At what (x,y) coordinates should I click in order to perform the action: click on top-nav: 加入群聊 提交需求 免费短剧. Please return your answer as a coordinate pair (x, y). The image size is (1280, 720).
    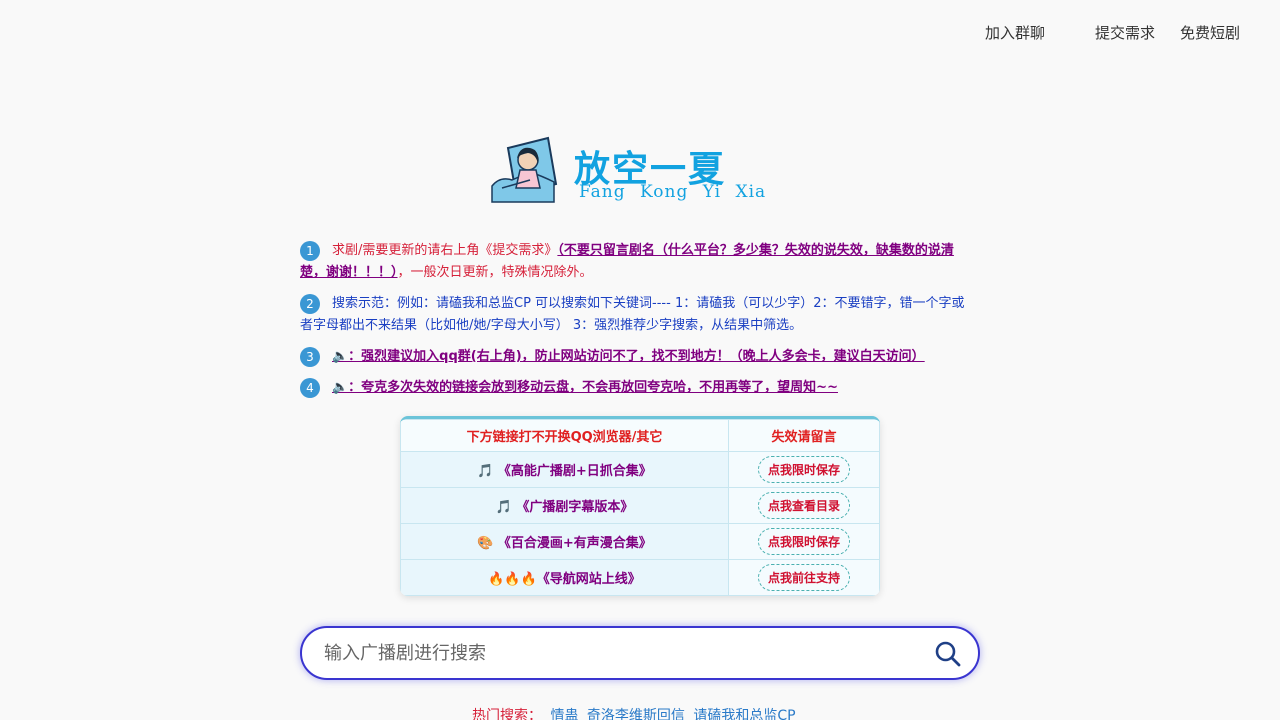
    Looking at the image, I should click on (1112, 32).